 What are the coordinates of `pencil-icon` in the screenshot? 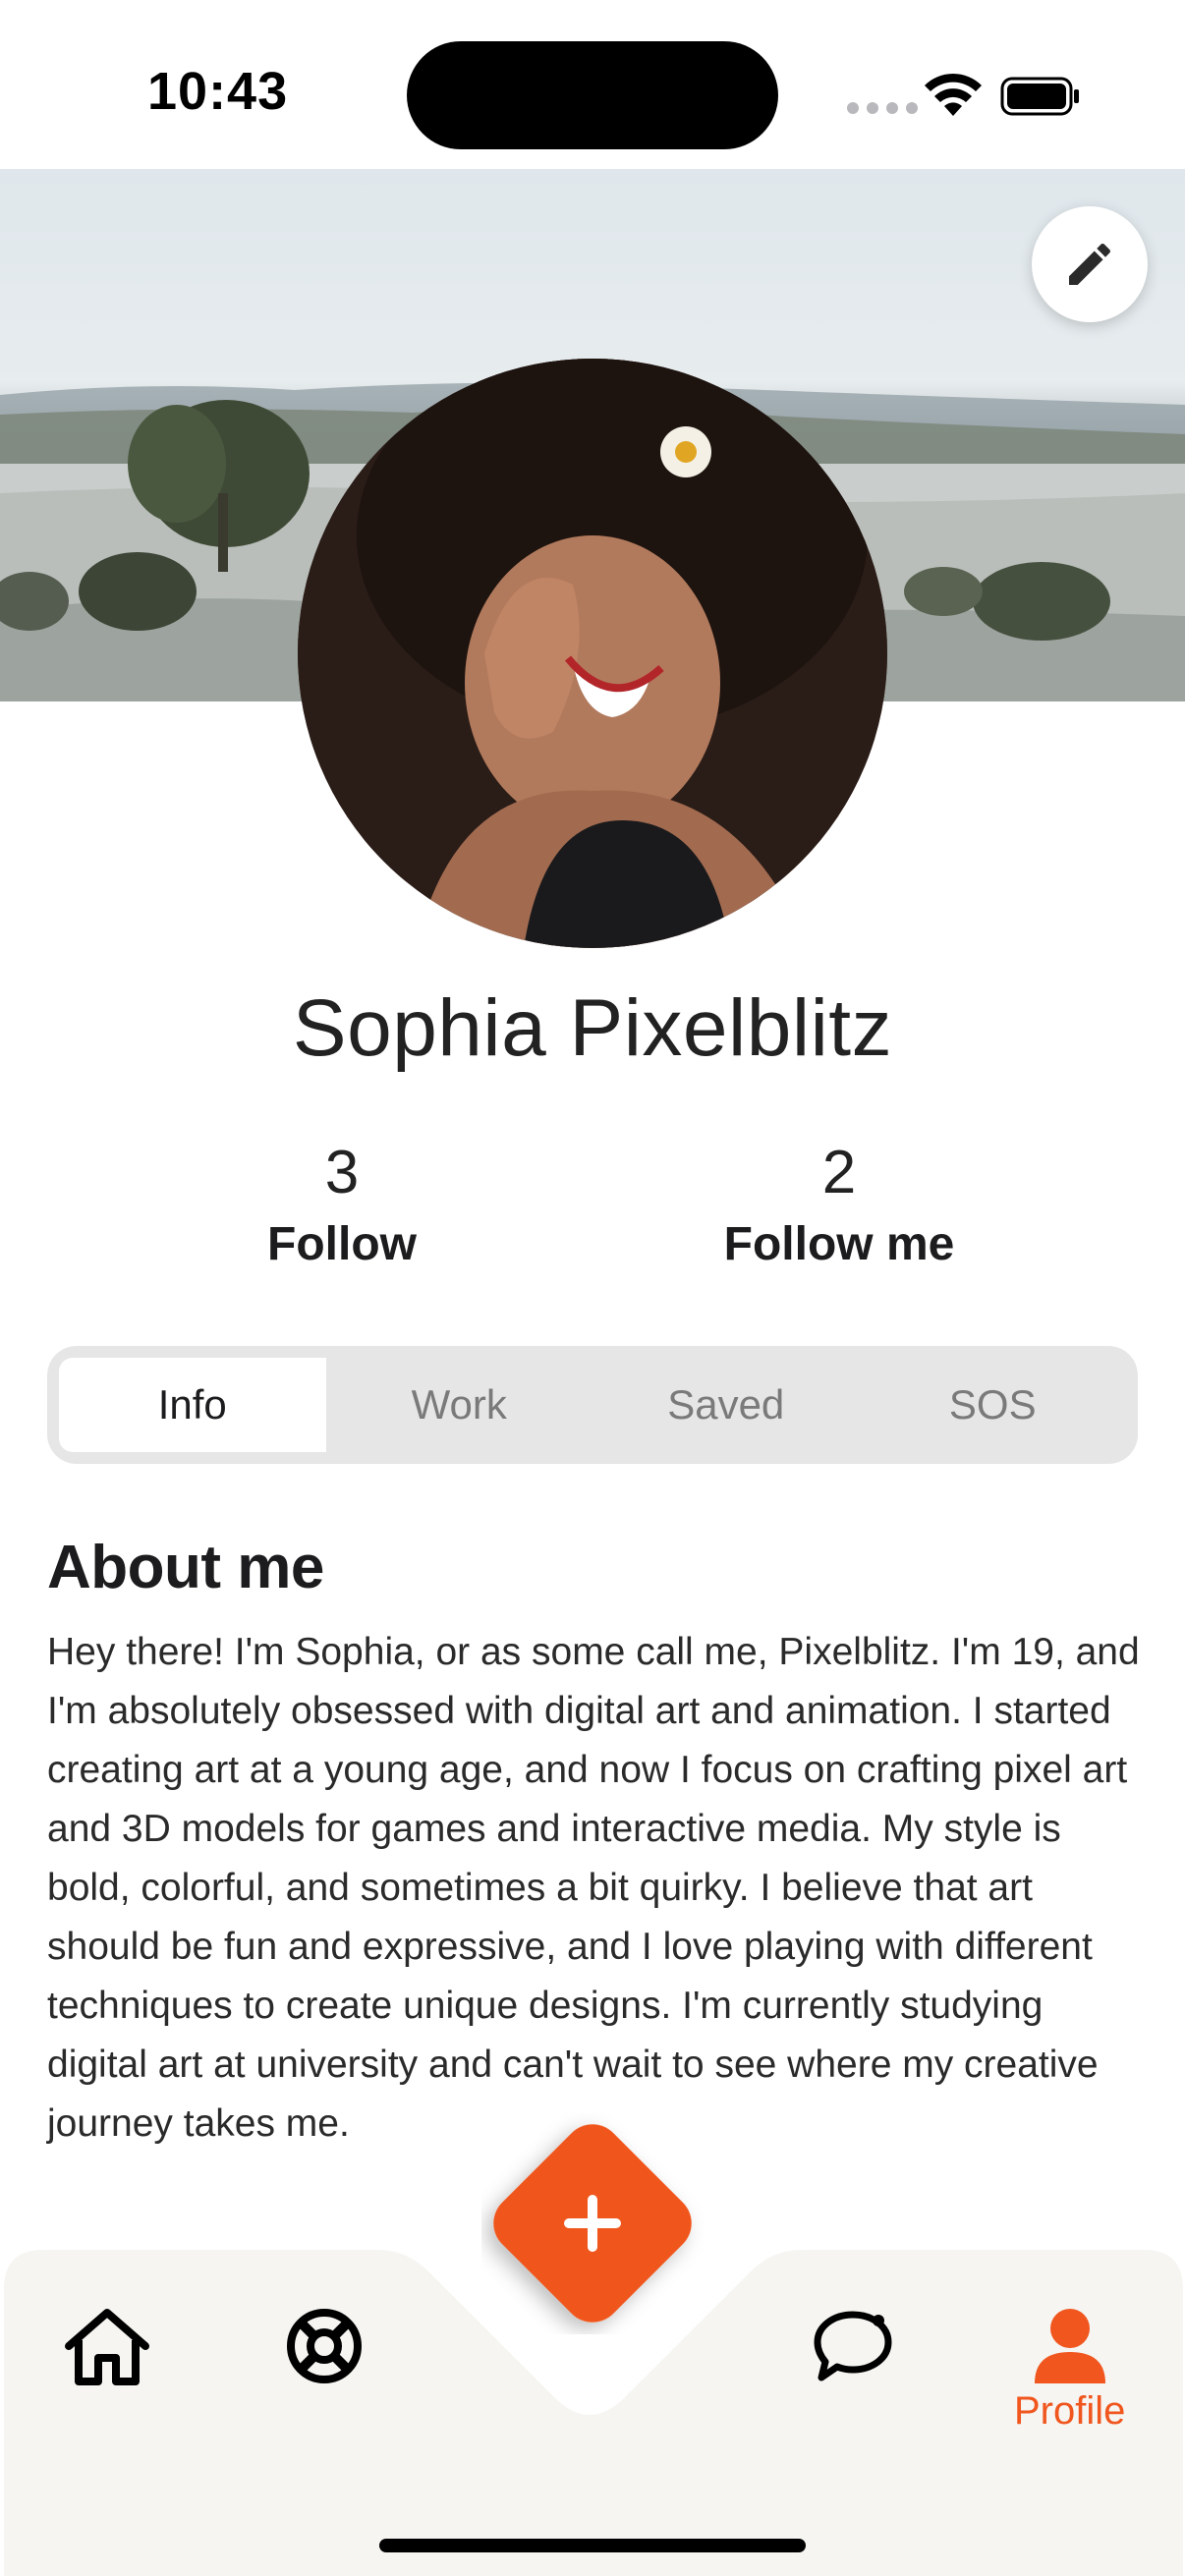 It's located at (1089, 264).